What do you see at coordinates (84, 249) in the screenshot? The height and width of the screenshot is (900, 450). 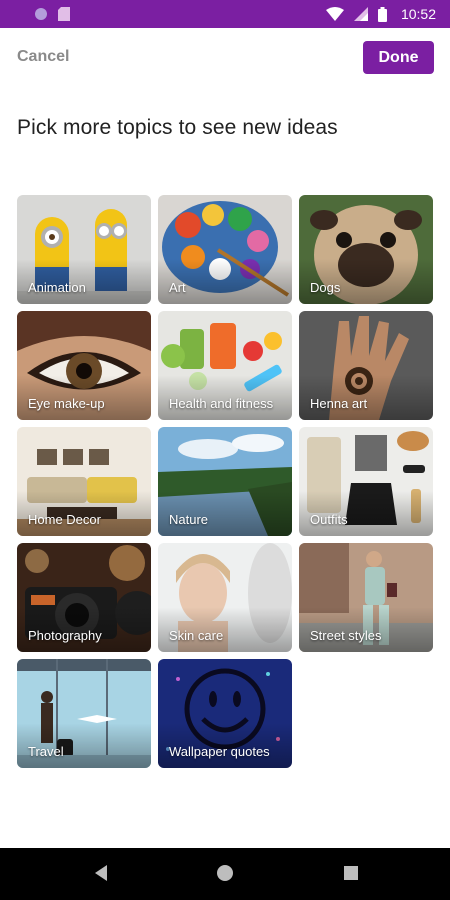 I see `topic-tile-animation: Animation` at bounding box center [84, 249].